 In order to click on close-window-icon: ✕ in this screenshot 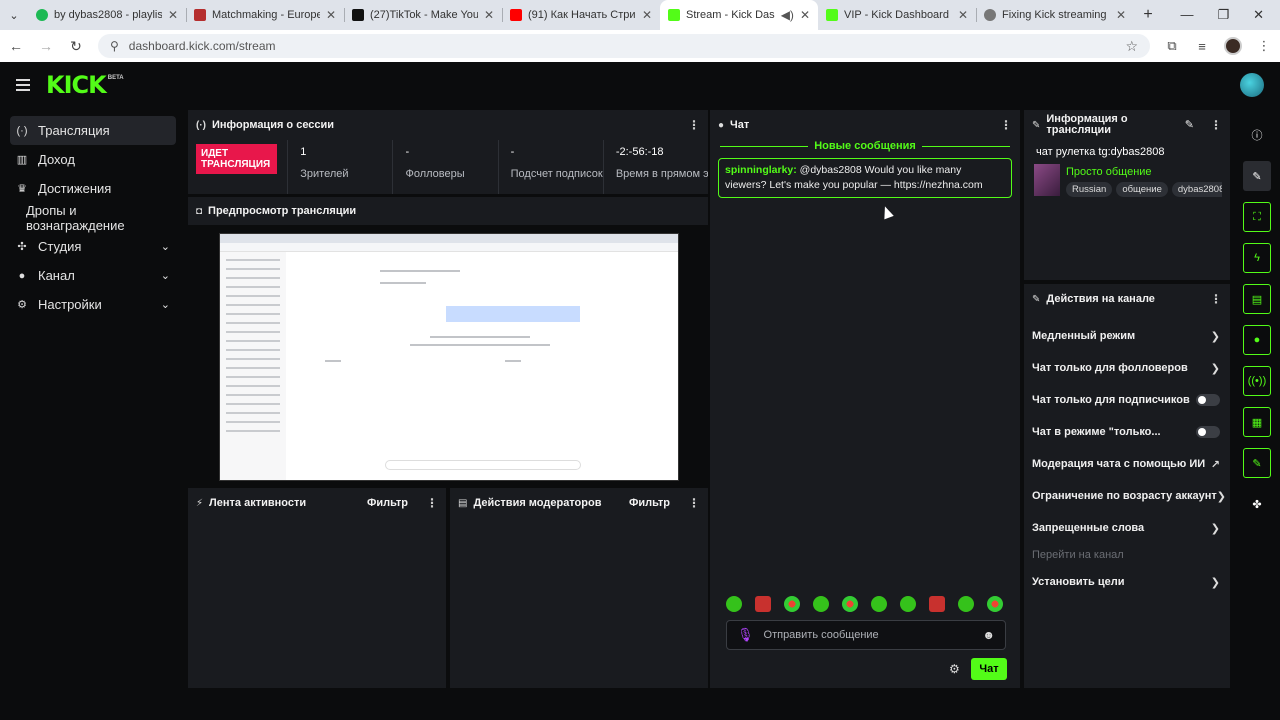, I will do `click(1258, 15)`.